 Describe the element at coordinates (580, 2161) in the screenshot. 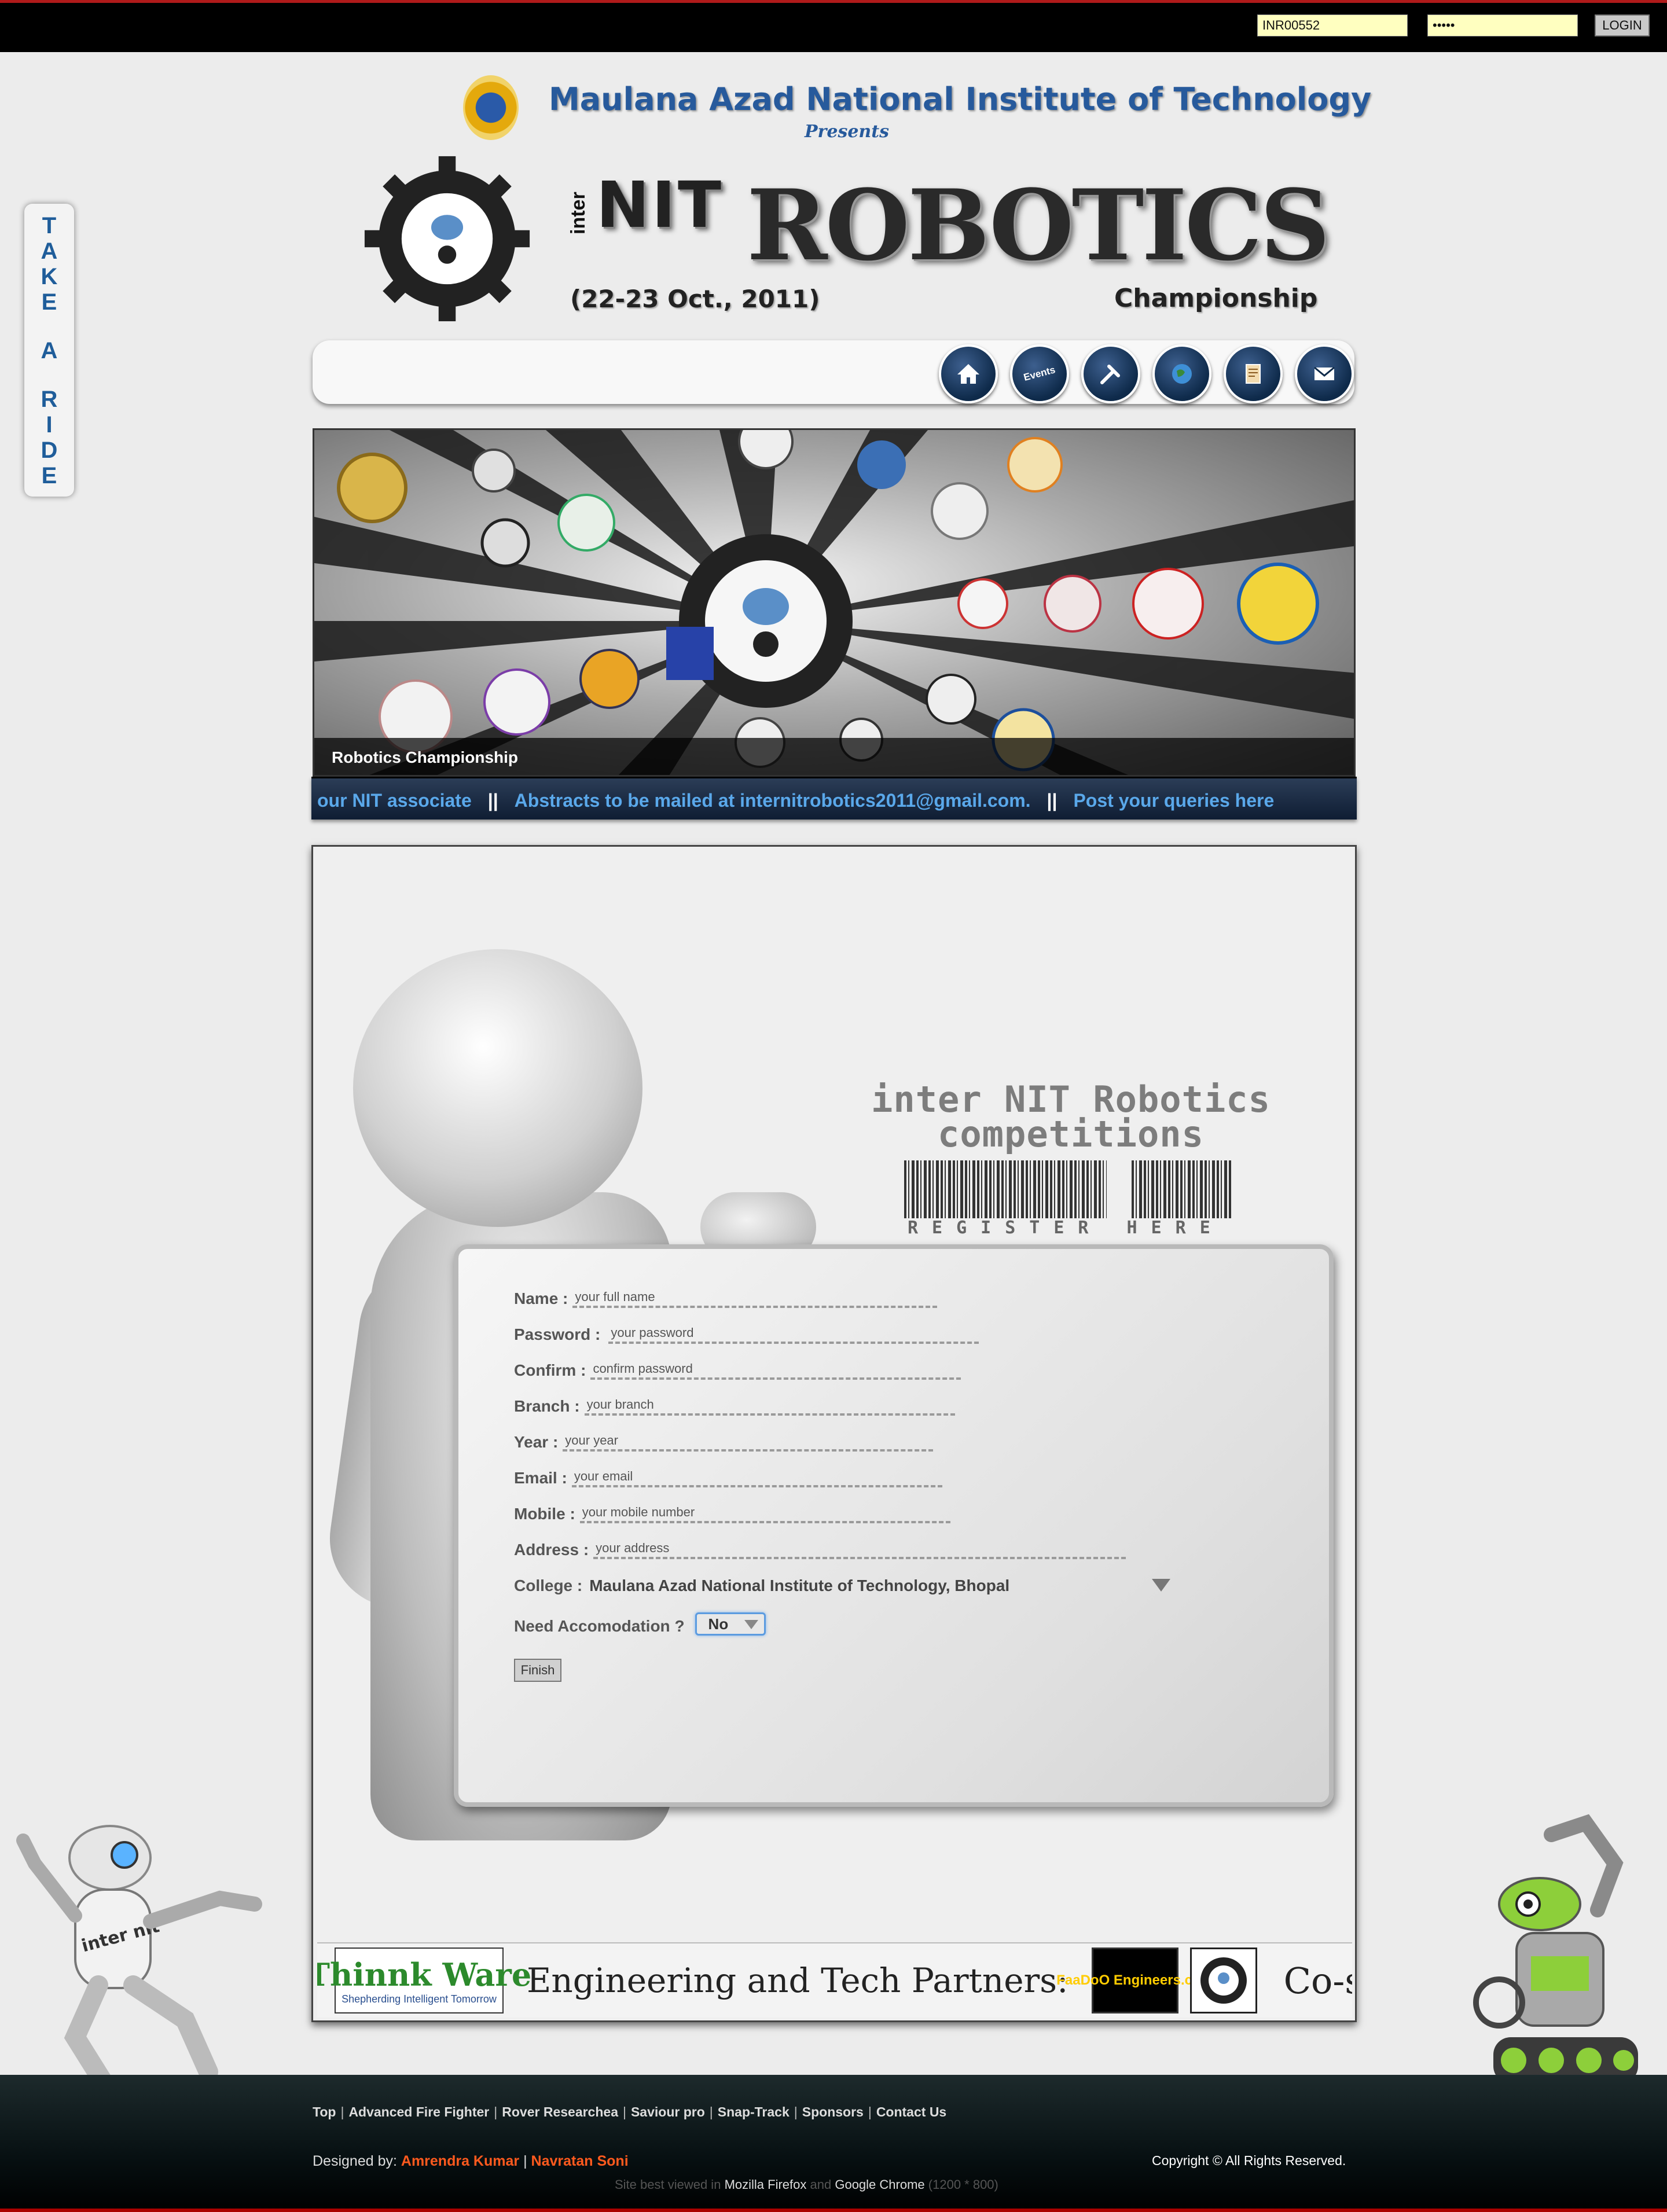

I see `designer-link: Navratan Soni` at that location.